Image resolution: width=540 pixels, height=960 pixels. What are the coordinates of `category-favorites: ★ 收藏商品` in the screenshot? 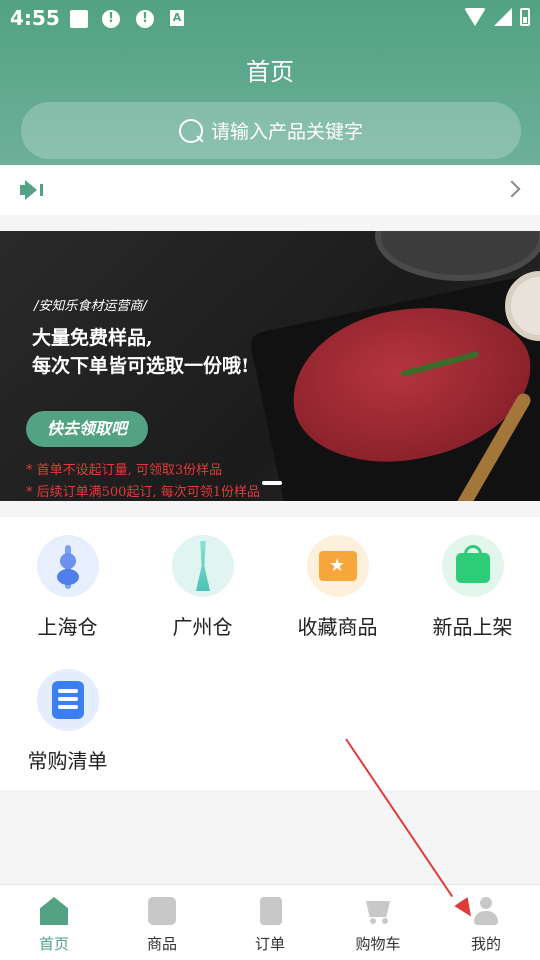 It's located at (337, 582).